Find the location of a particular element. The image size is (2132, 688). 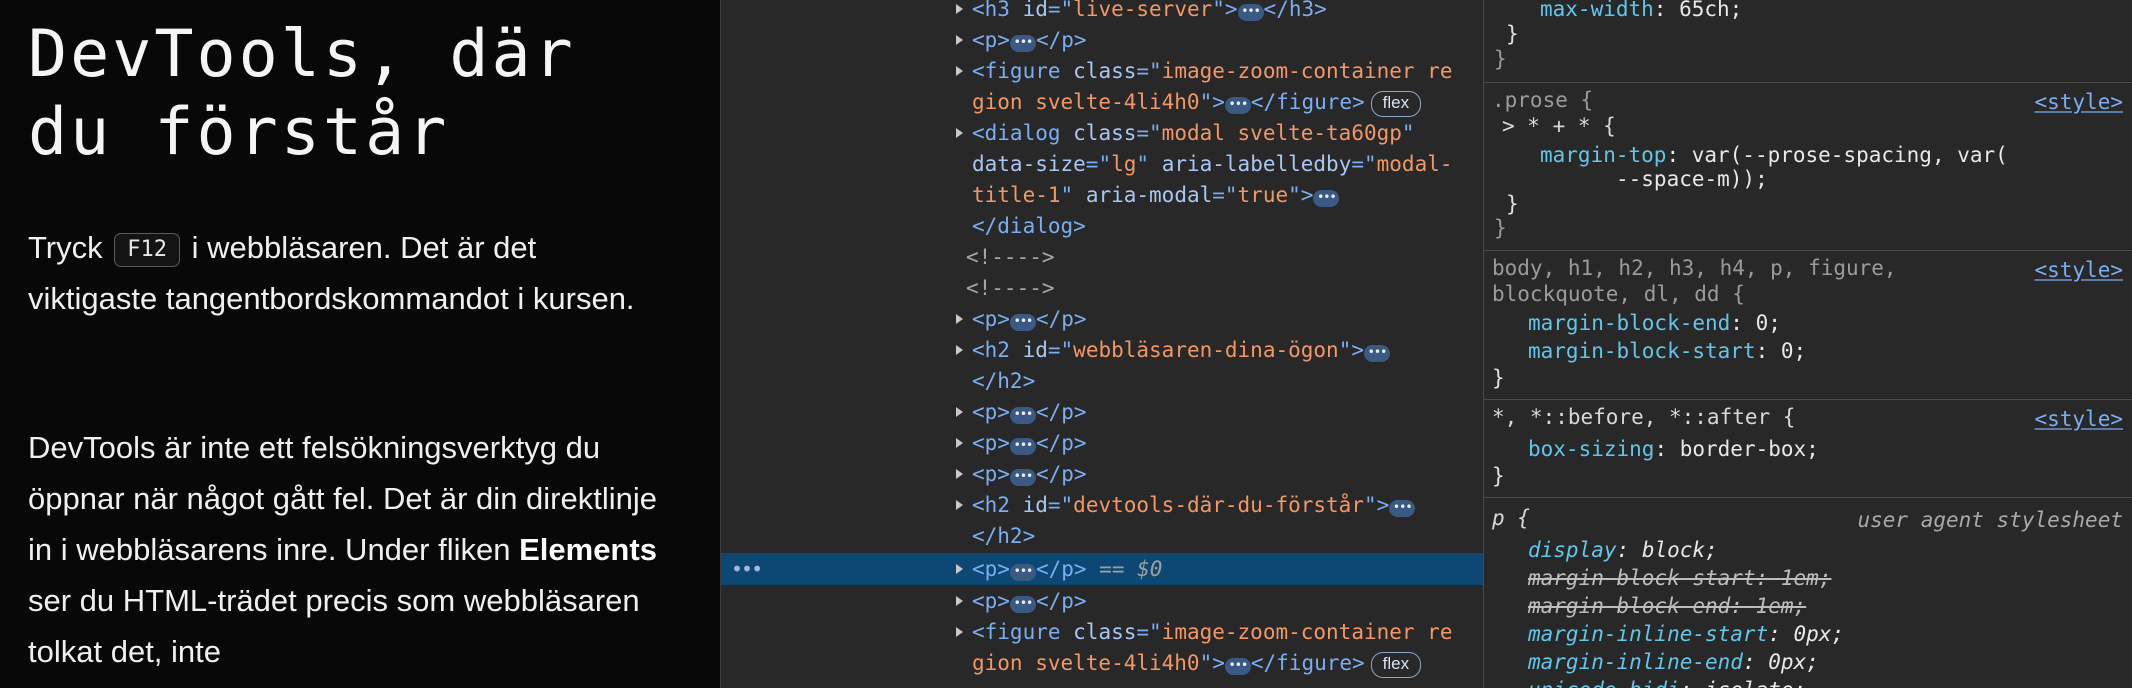

css-declaration: margin-top: var(--prose-spacing, var( is located at coordinates (1774, 155).